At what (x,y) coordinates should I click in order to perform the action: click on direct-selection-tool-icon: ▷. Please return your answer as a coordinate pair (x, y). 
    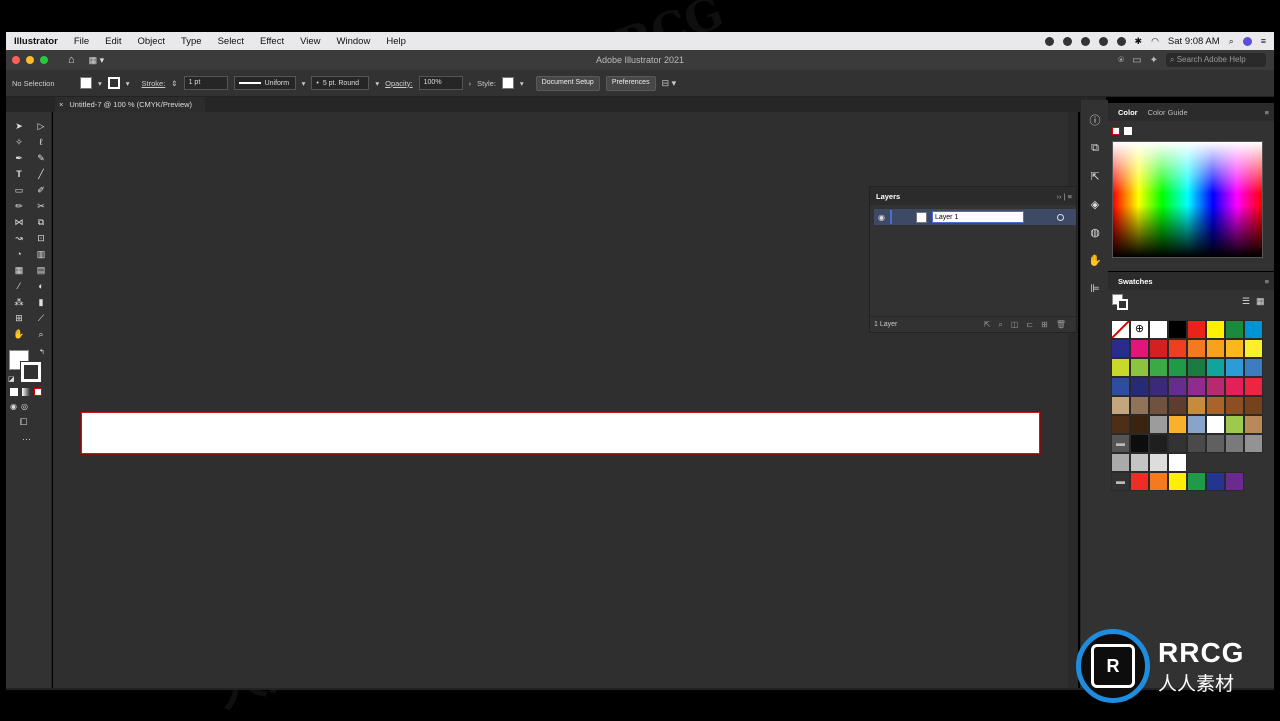
    Looking at the image, I should click on (41, 126).